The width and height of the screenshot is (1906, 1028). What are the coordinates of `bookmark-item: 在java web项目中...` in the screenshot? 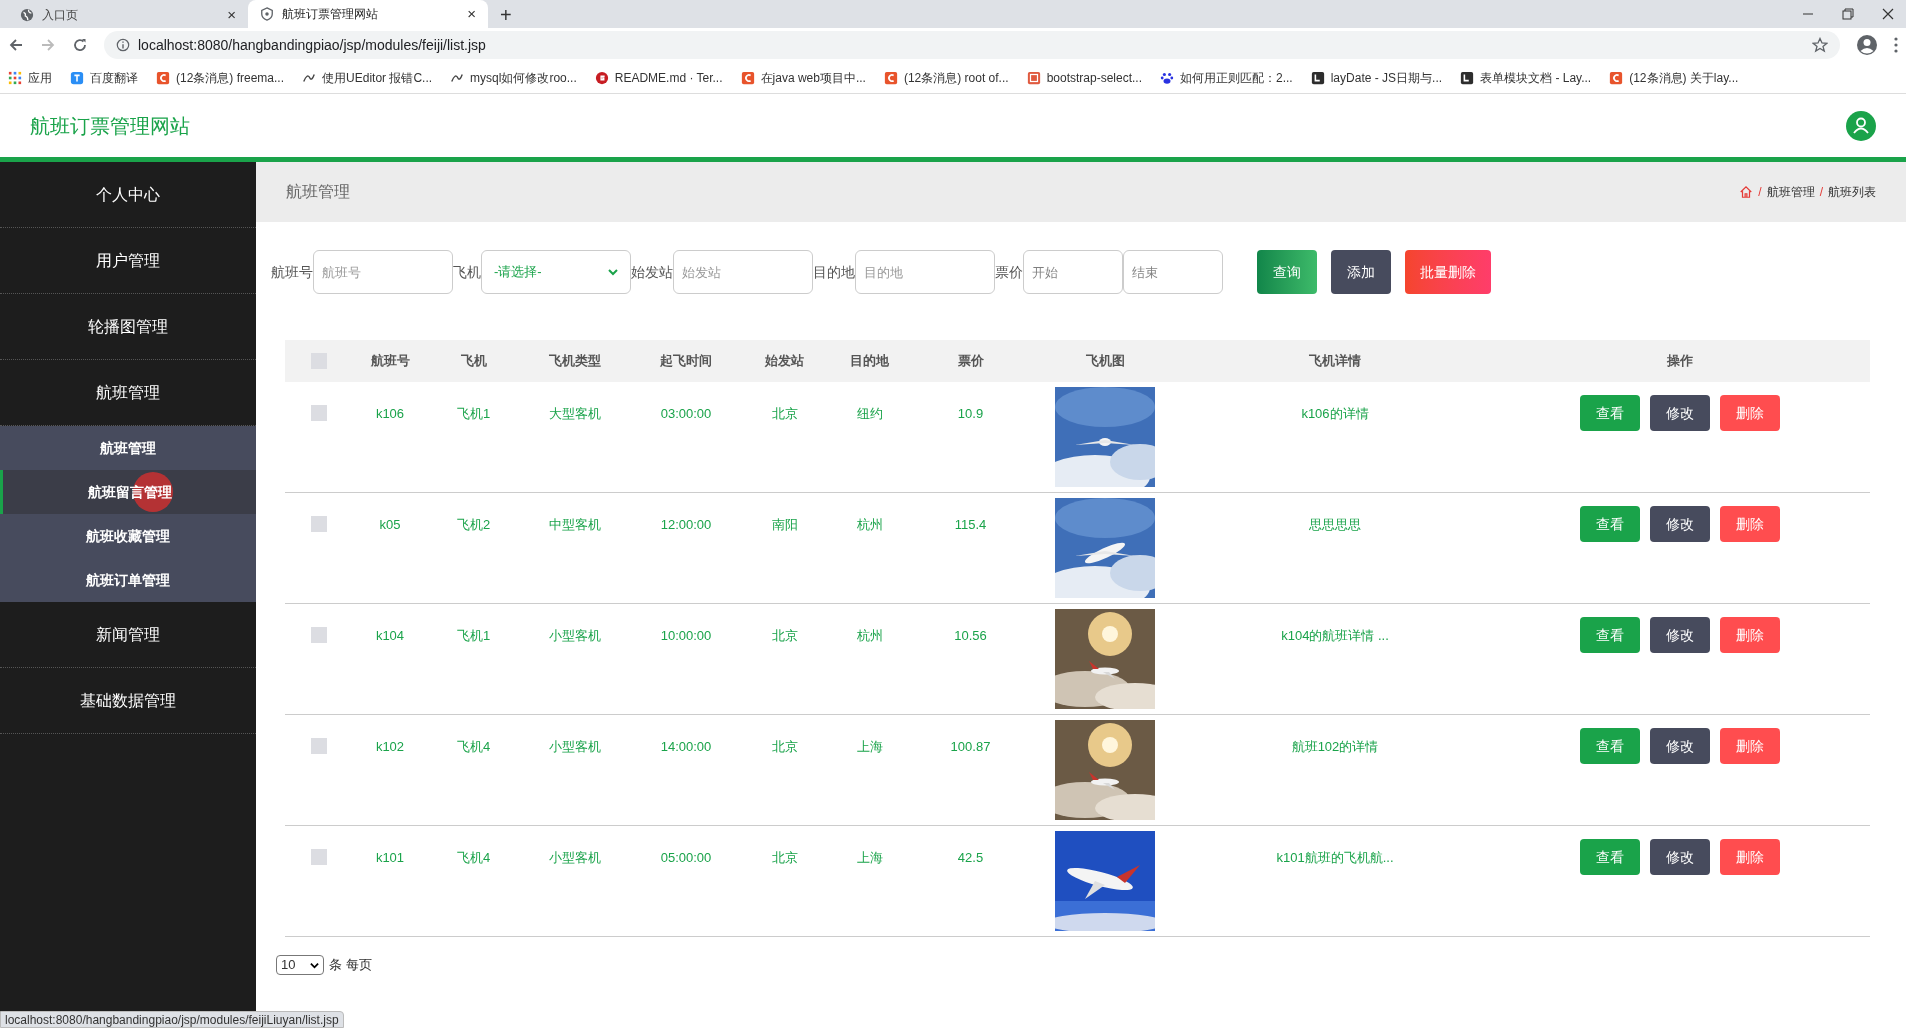 It's located at (803, 77).